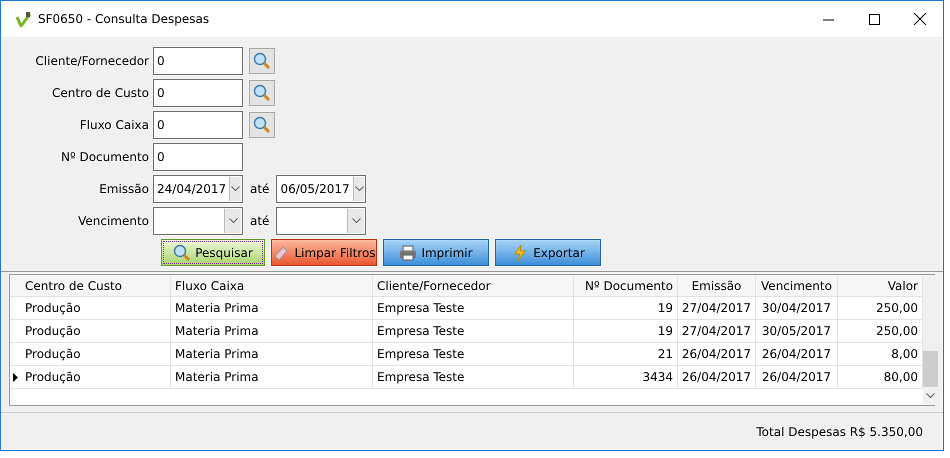 Image resolution: width=950 pixels, height=458 pixels. What do you see at coordinates (626, 285) in the screenshot?
I see `column-header: Nº Documento` at bounding box center [626, 285].